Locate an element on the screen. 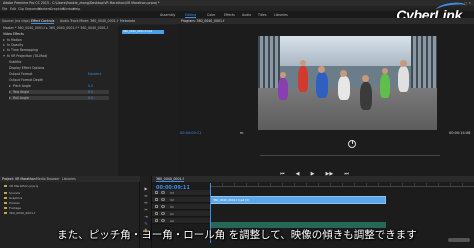 The image size is (474, 248). mini-clip-label: 360_0040_0001-f.mp4 is located at coordinates (138, 31).